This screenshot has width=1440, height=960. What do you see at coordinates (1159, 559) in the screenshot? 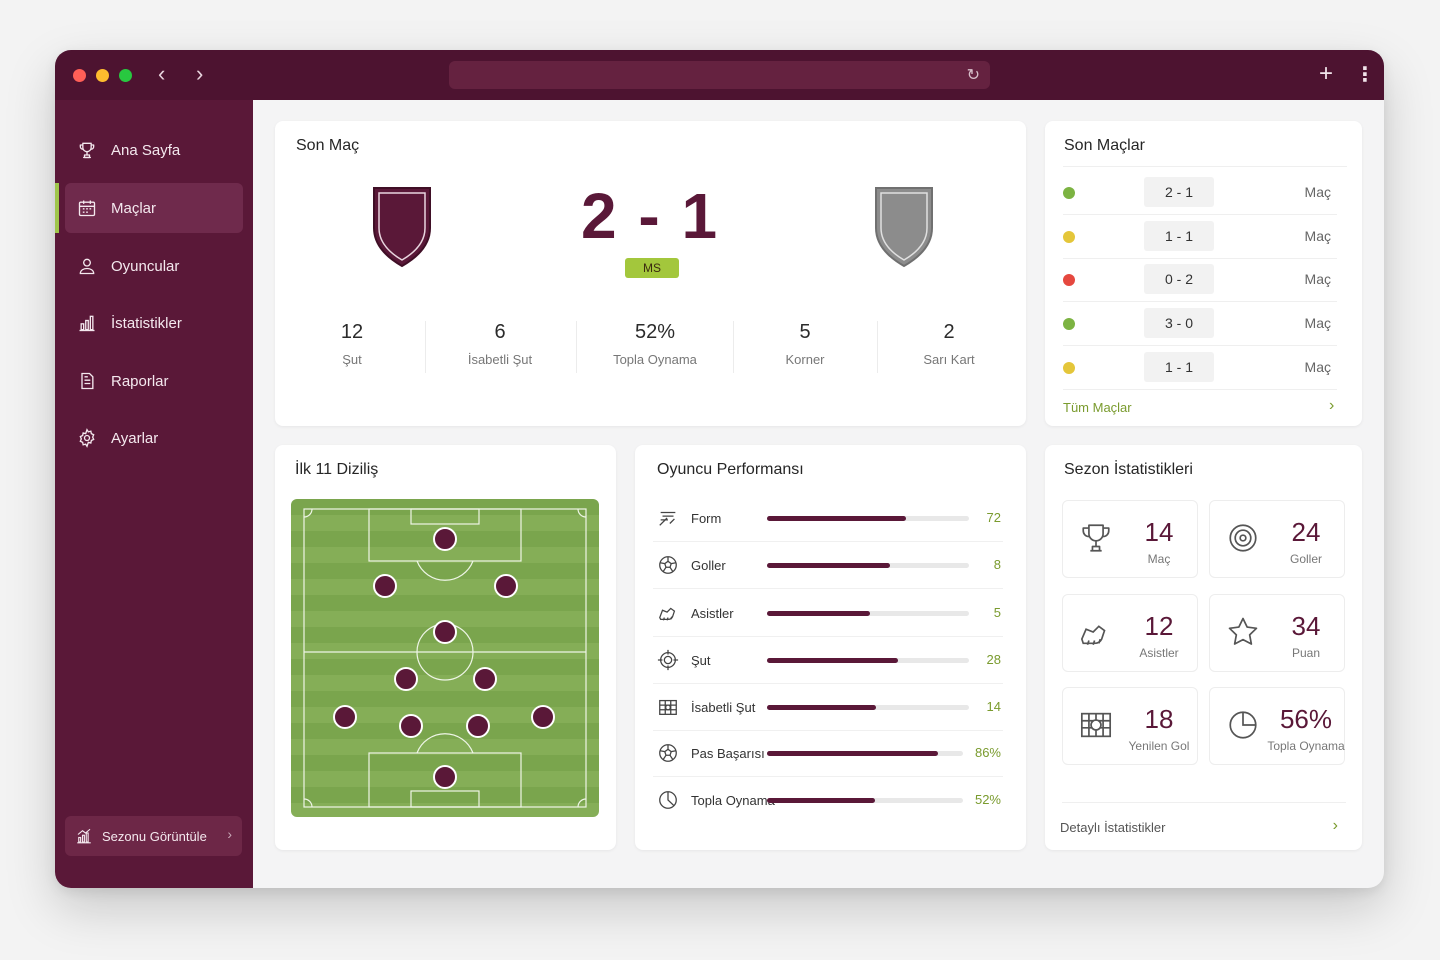
I see `stat-label: Maç` at bounding box center [1159, 559].